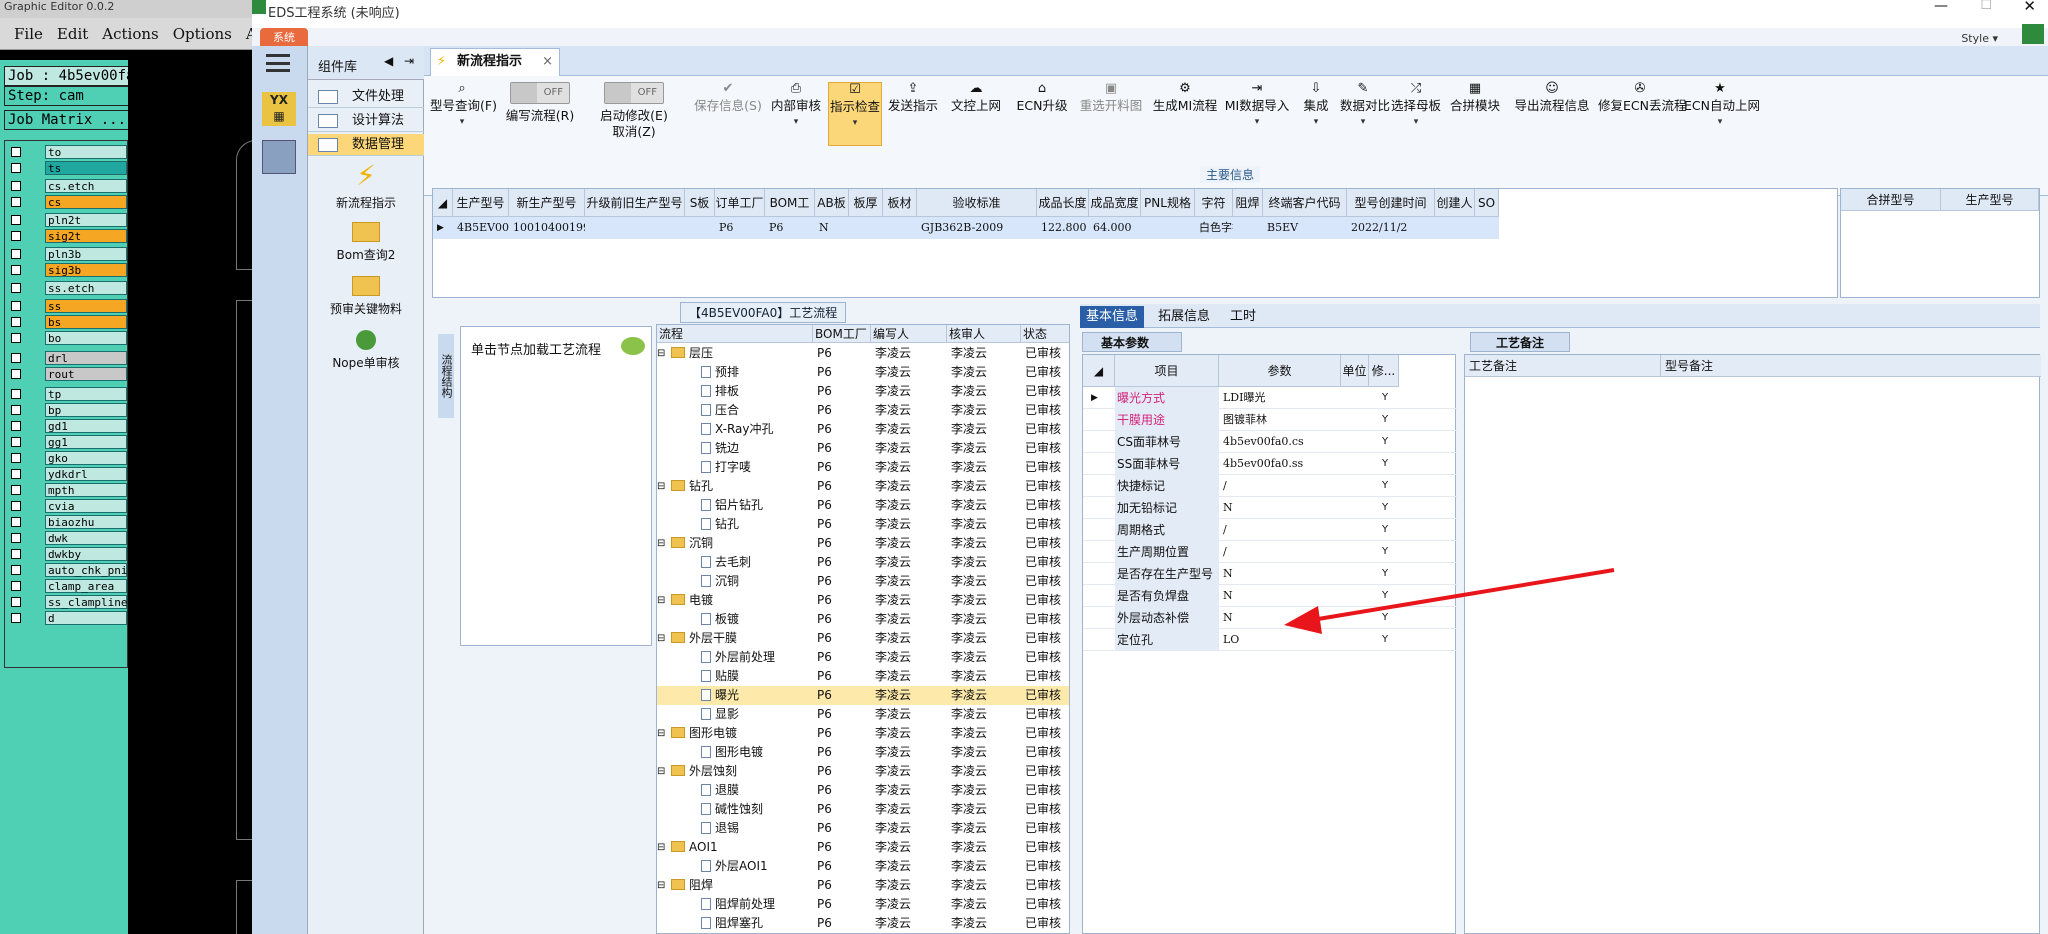 This screenshot has width=2048, height=934. I want to click on col-header: AB板, so click(832, 203).